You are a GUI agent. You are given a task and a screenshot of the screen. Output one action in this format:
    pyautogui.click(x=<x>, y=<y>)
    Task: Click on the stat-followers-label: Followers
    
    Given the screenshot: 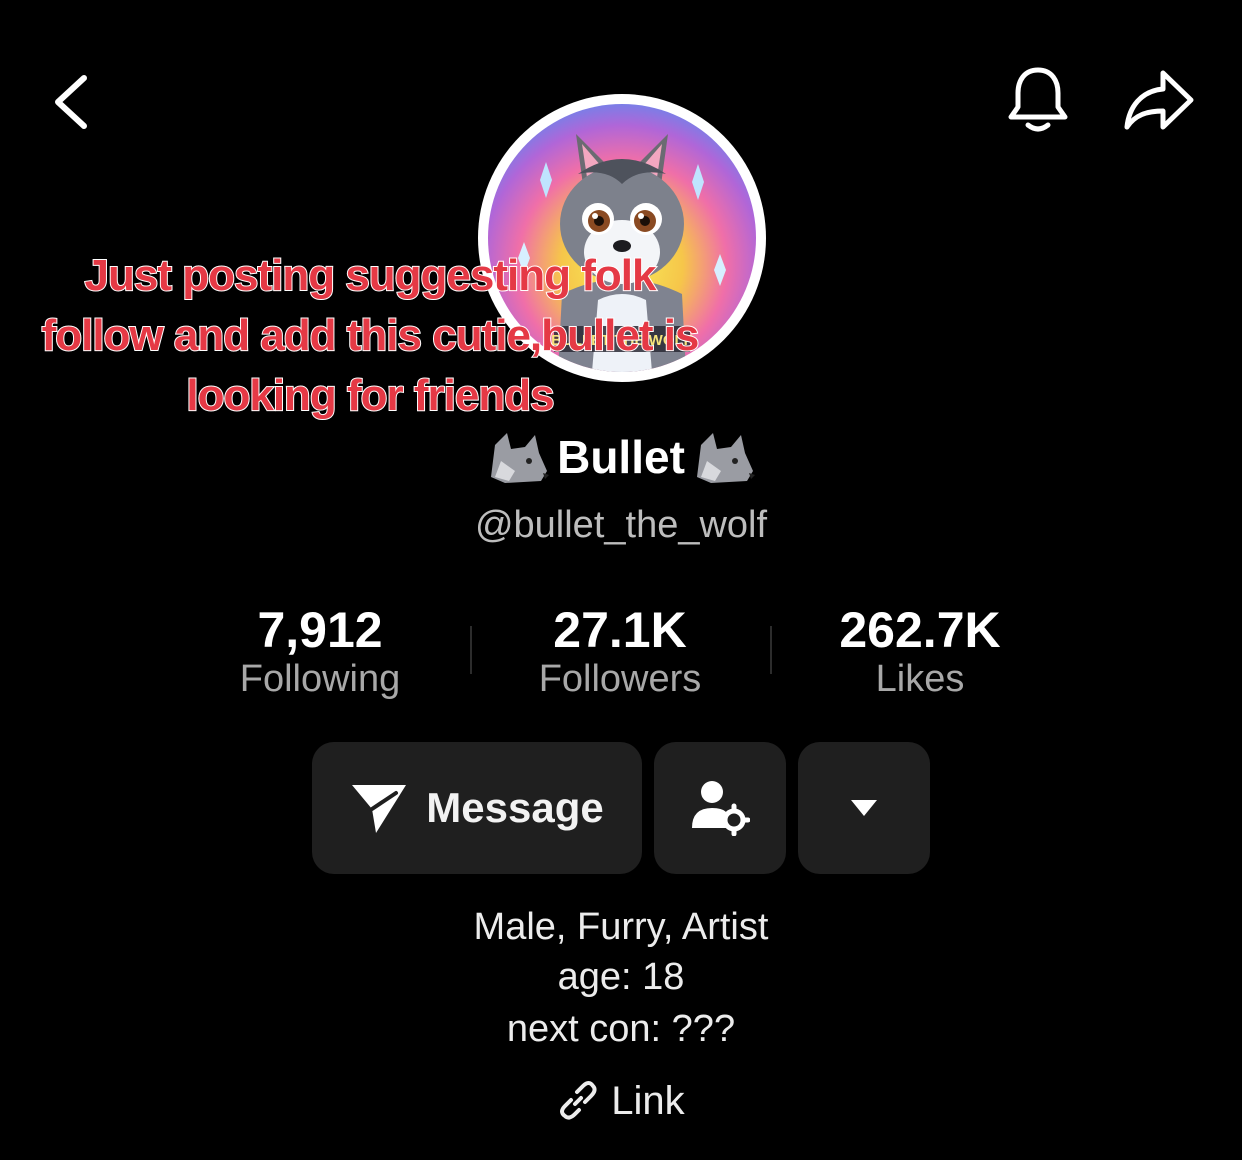 What is the action you would take?
    pyautogui.click(x=620, y=679)
    